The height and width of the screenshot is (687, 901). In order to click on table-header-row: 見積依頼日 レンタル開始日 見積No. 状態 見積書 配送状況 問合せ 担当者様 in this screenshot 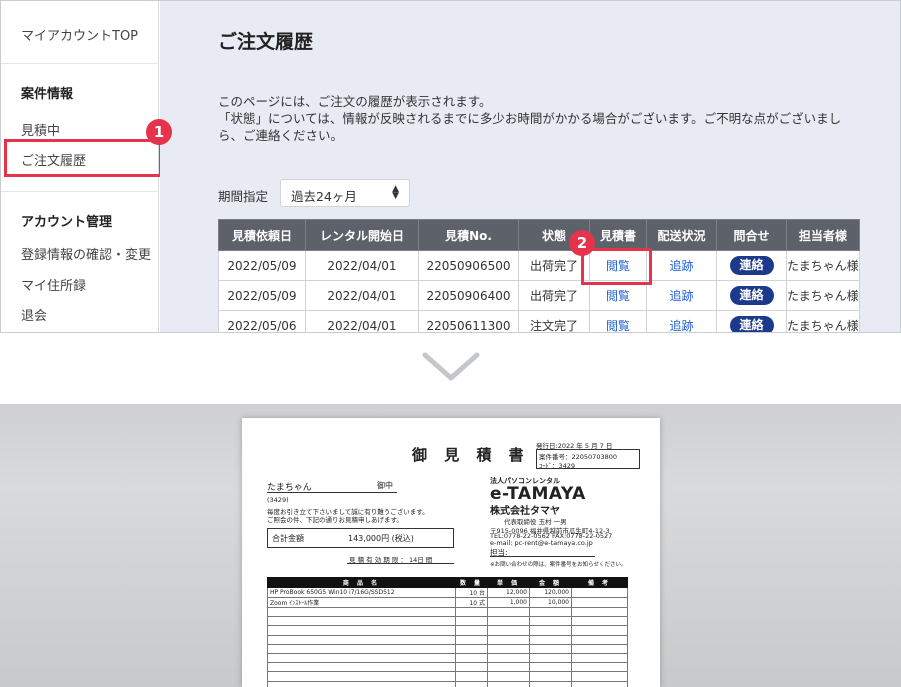, I will do `click(539, 235)`.